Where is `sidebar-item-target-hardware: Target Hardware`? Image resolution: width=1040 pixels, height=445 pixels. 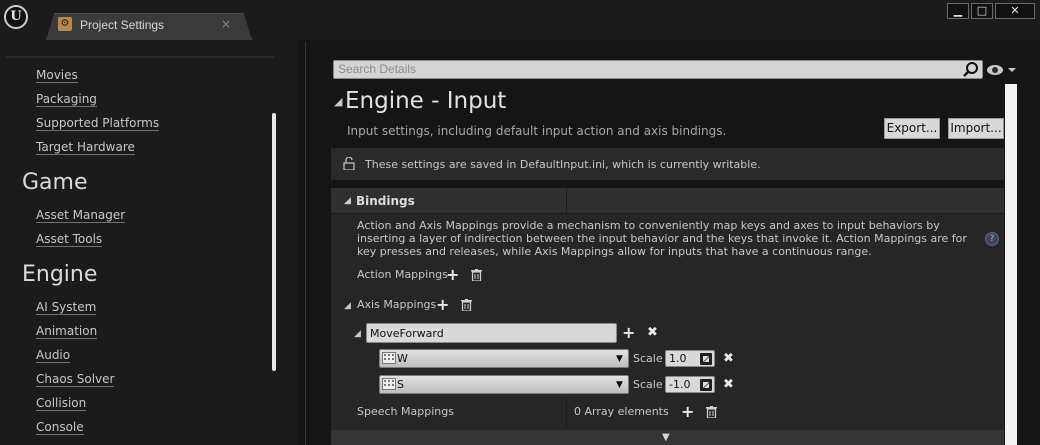 sidebar-item-target-hardware: Target Hardware is located at coordinates (85, 147).